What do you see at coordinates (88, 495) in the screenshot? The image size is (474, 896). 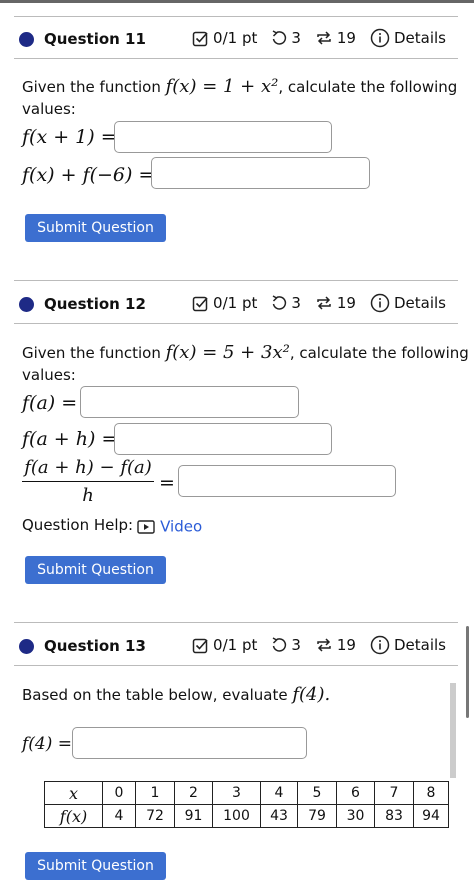 I see `fraction-denominator: h` at bounding box center [88, 495].